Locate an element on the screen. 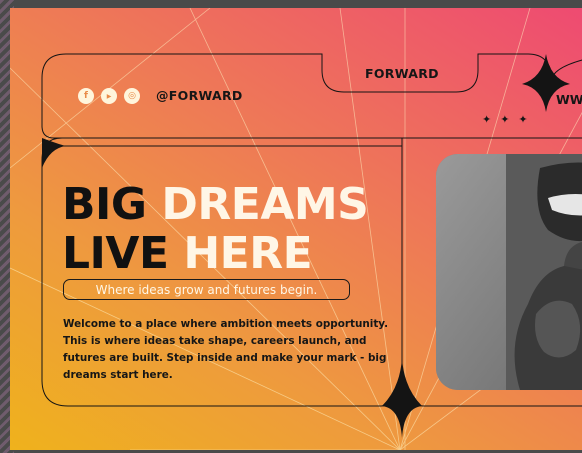 The height and width of the screenshot is (453, 582). instagram-icon: ◎ is located at coordinates (132, 96).